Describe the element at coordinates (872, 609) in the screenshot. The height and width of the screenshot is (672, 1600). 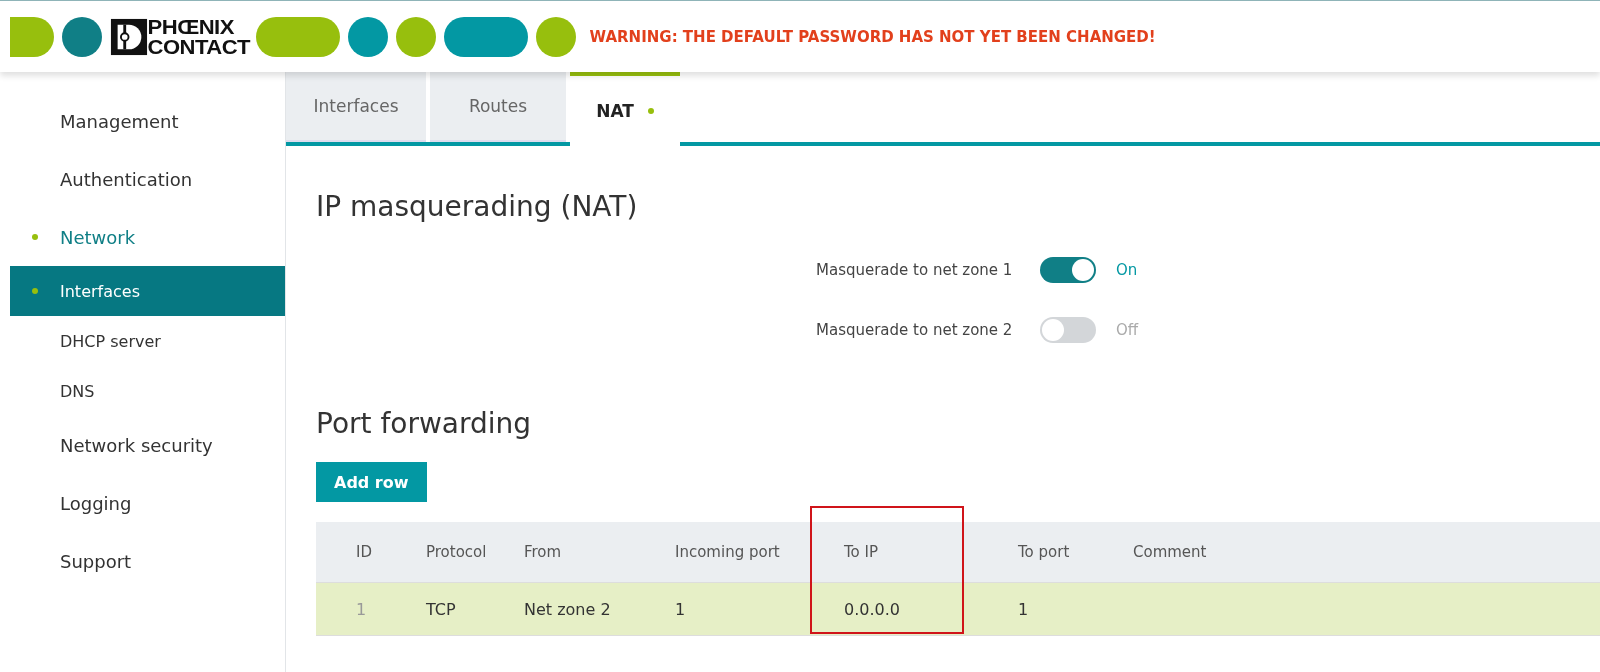
I see `table-cell: 0.0.0.0` at that location.